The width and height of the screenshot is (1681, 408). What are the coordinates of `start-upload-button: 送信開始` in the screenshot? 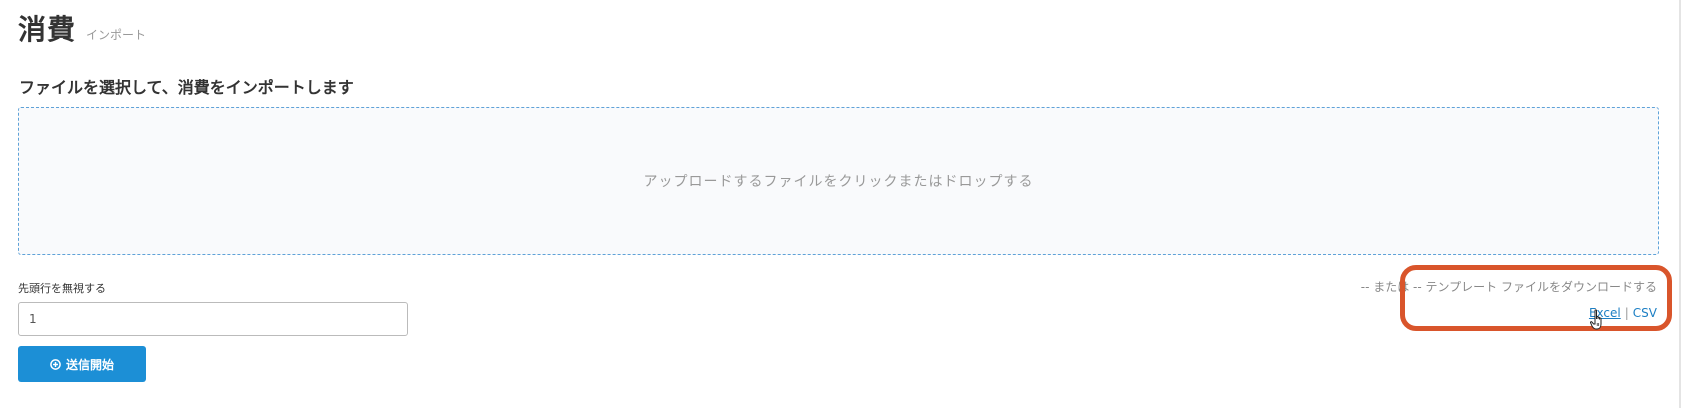 It's located at (82, 364).